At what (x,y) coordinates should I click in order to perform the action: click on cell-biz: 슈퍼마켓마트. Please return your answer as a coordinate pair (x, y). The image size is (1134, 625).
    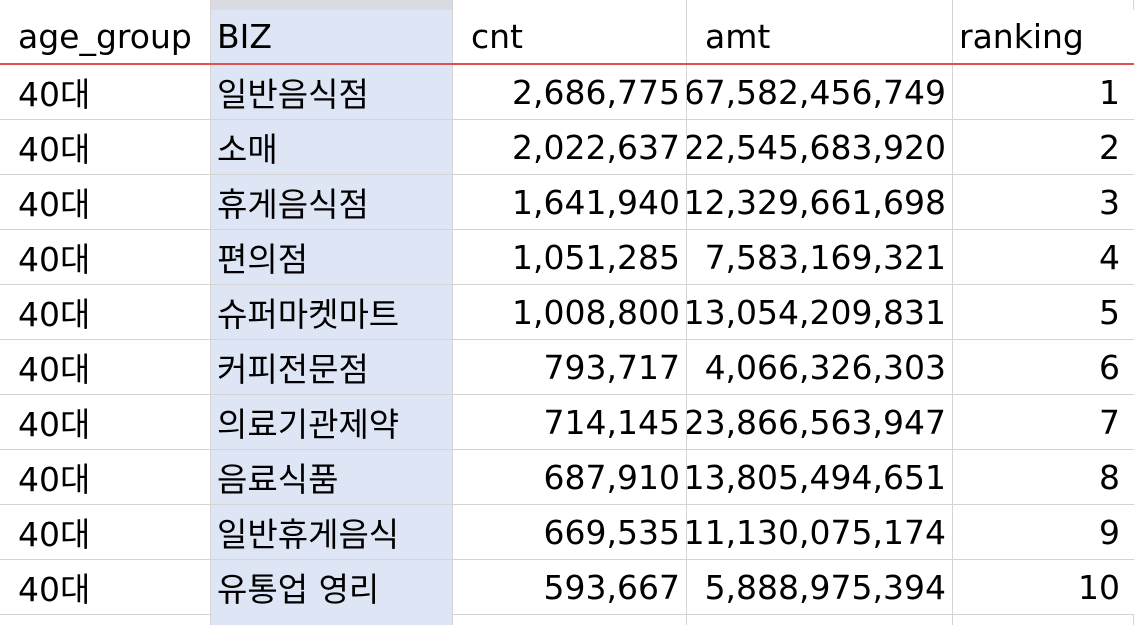
    Looking at the image, I should click on (332, 312).